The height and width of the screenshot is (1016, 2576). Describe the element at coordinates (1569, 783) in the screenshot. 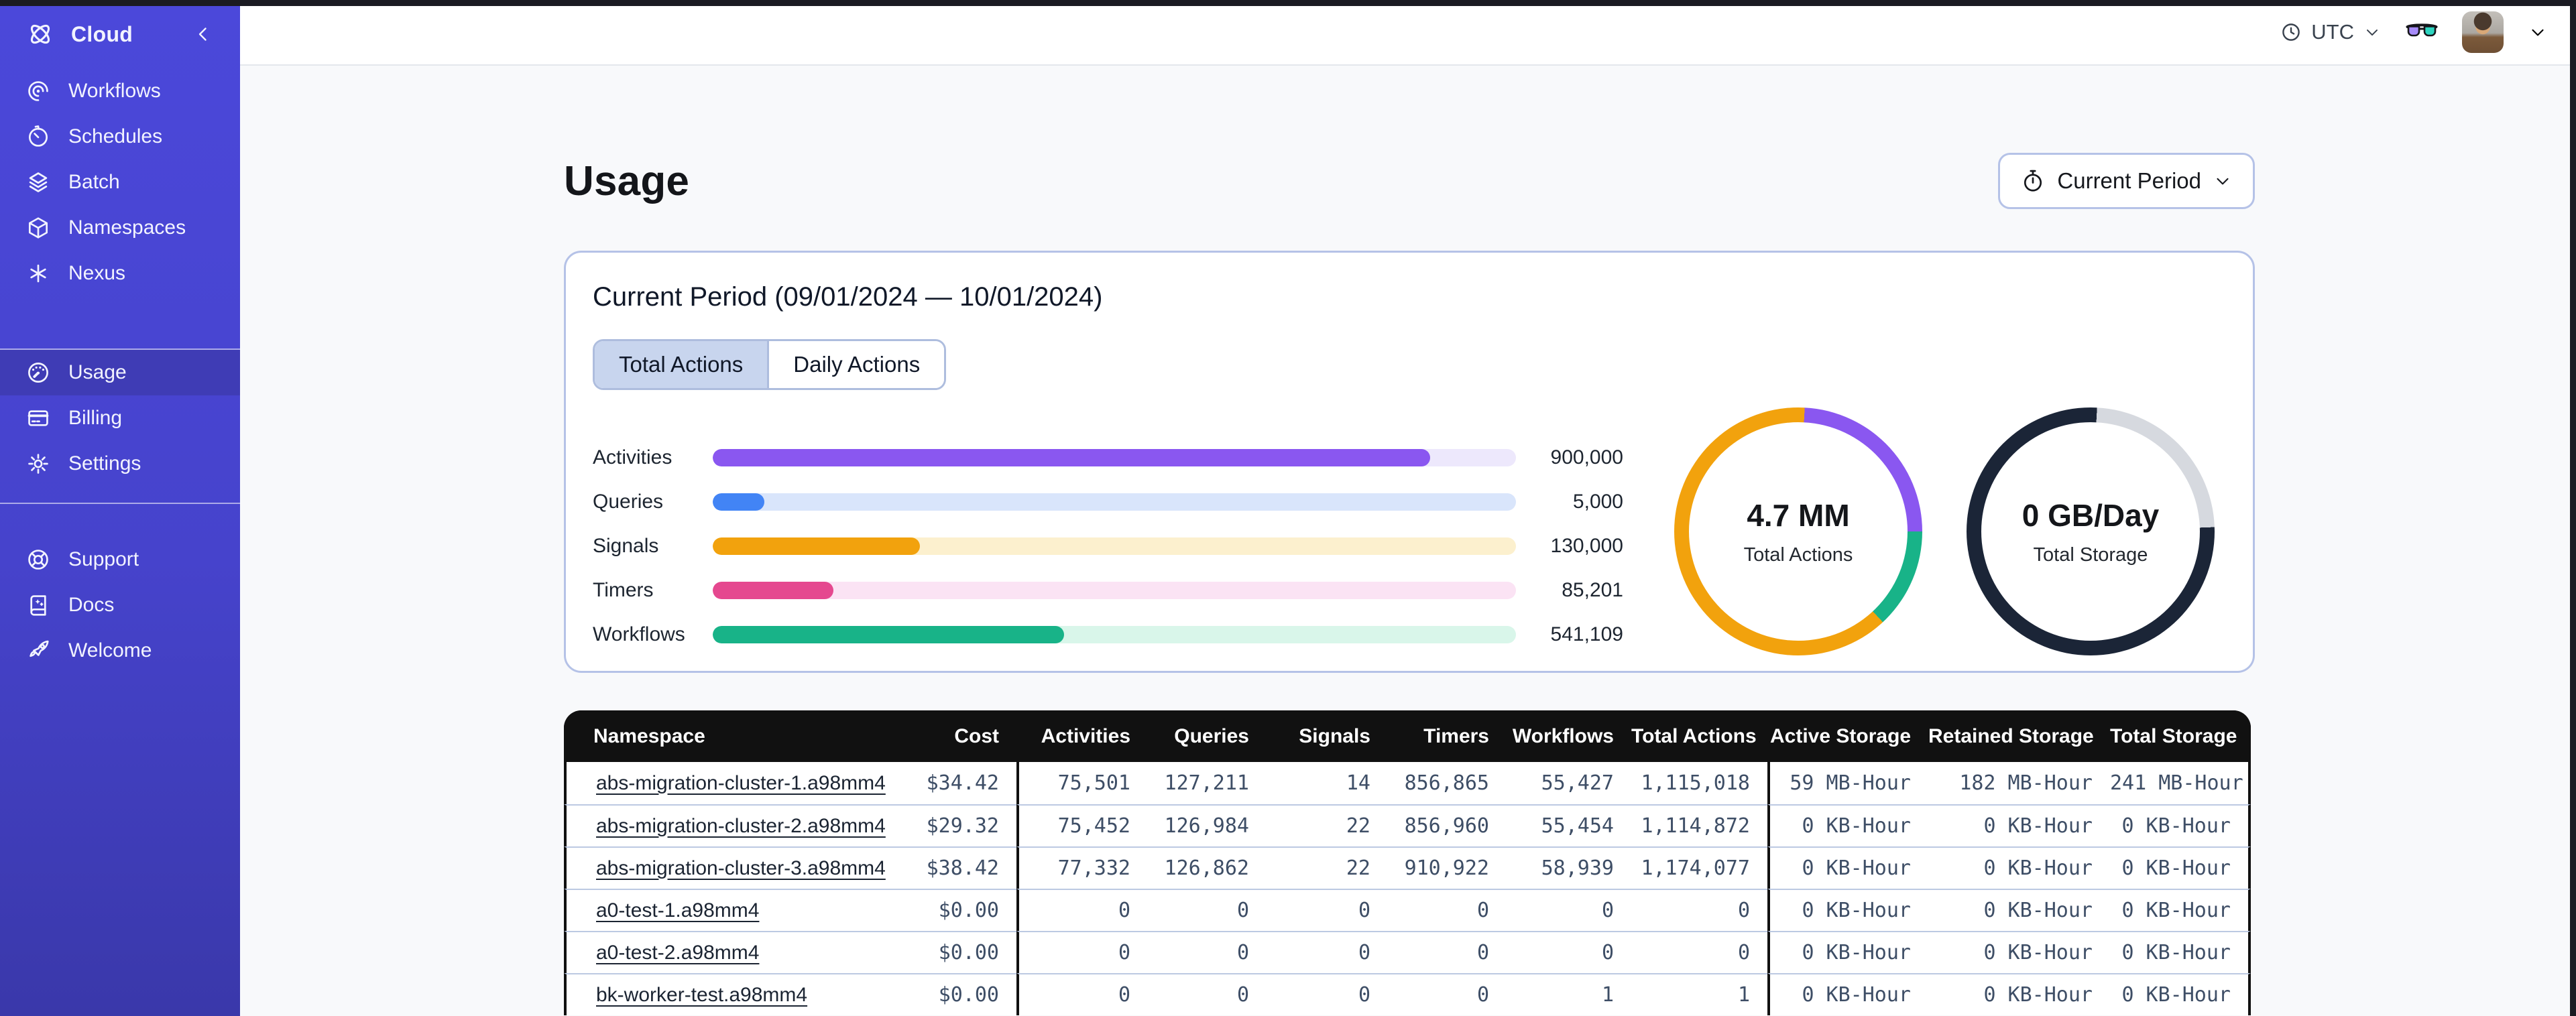

I see `cell-workflows: 55,427` at that location.